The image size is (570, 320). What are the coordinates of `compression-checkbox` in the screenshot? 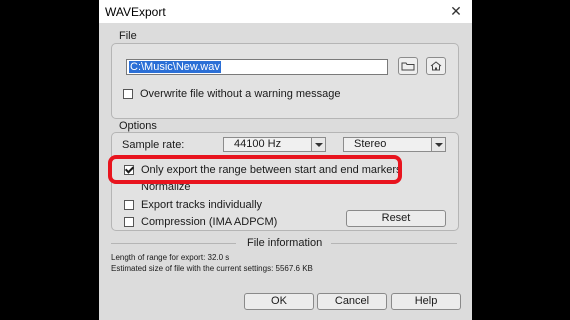 It's located at (129, 222).